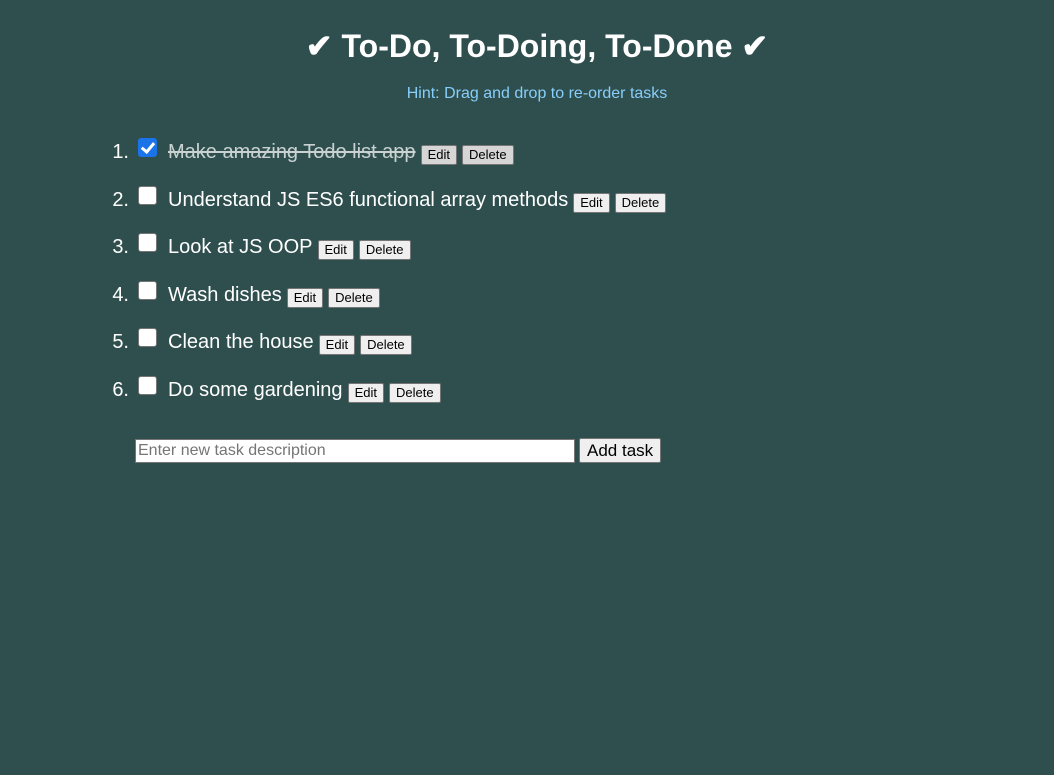 The height and width of the screenshot is (775, 1054). I want to click on task-number: 4., so click(120, 294).